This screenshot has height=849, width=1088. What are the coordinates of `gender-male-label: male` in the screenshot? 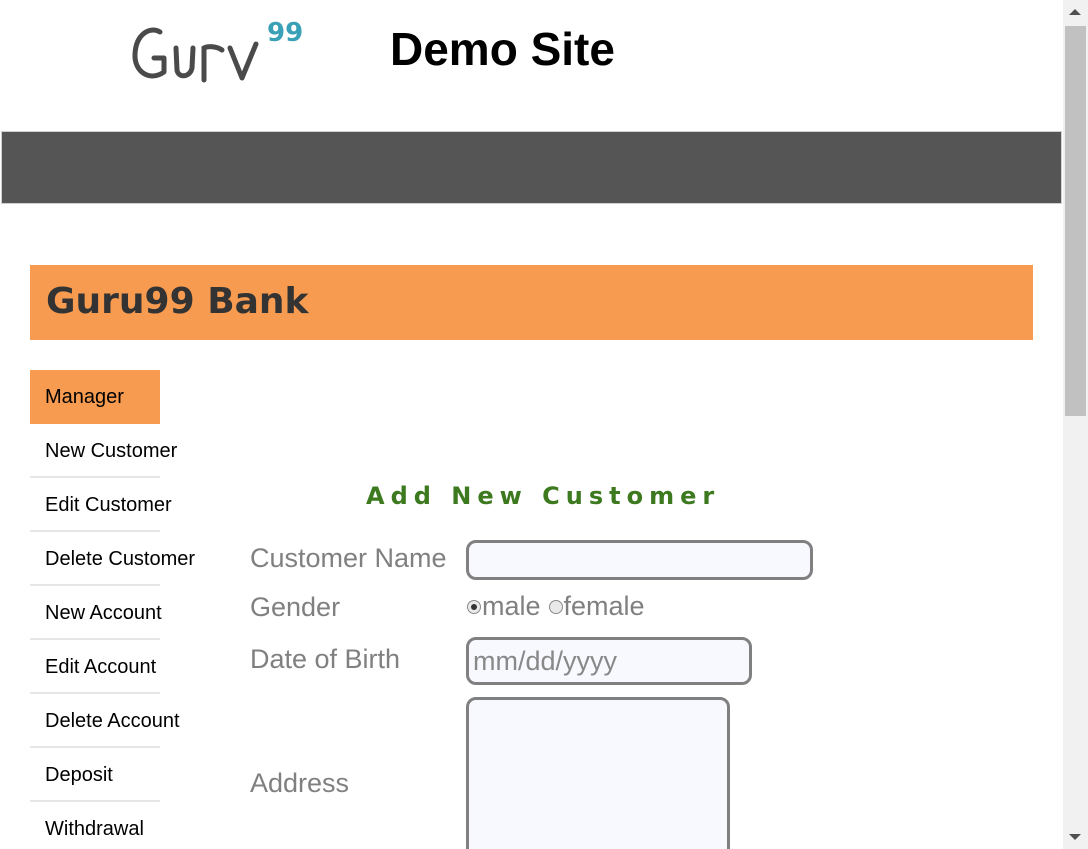 It's located at (511, 606).